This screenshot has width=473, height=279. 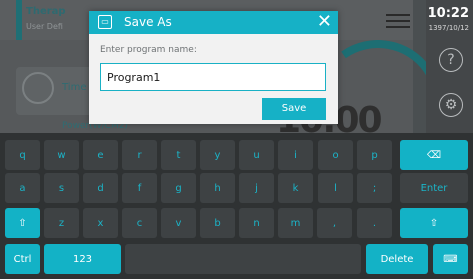 I want to click on key-j-label: j, so click(x=256, y=188).